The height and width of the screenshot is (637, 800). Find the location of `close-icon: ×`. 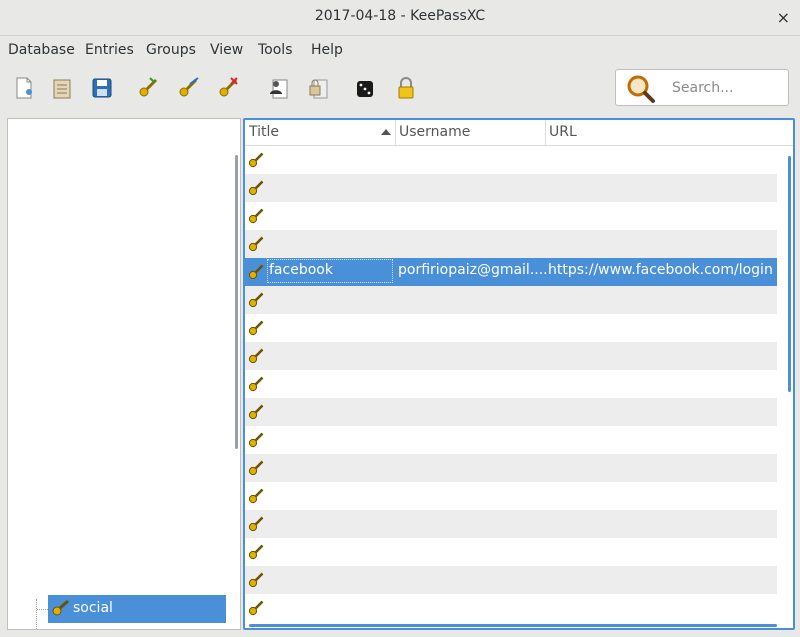

close-icon: × is located at coordinates (783, 17).